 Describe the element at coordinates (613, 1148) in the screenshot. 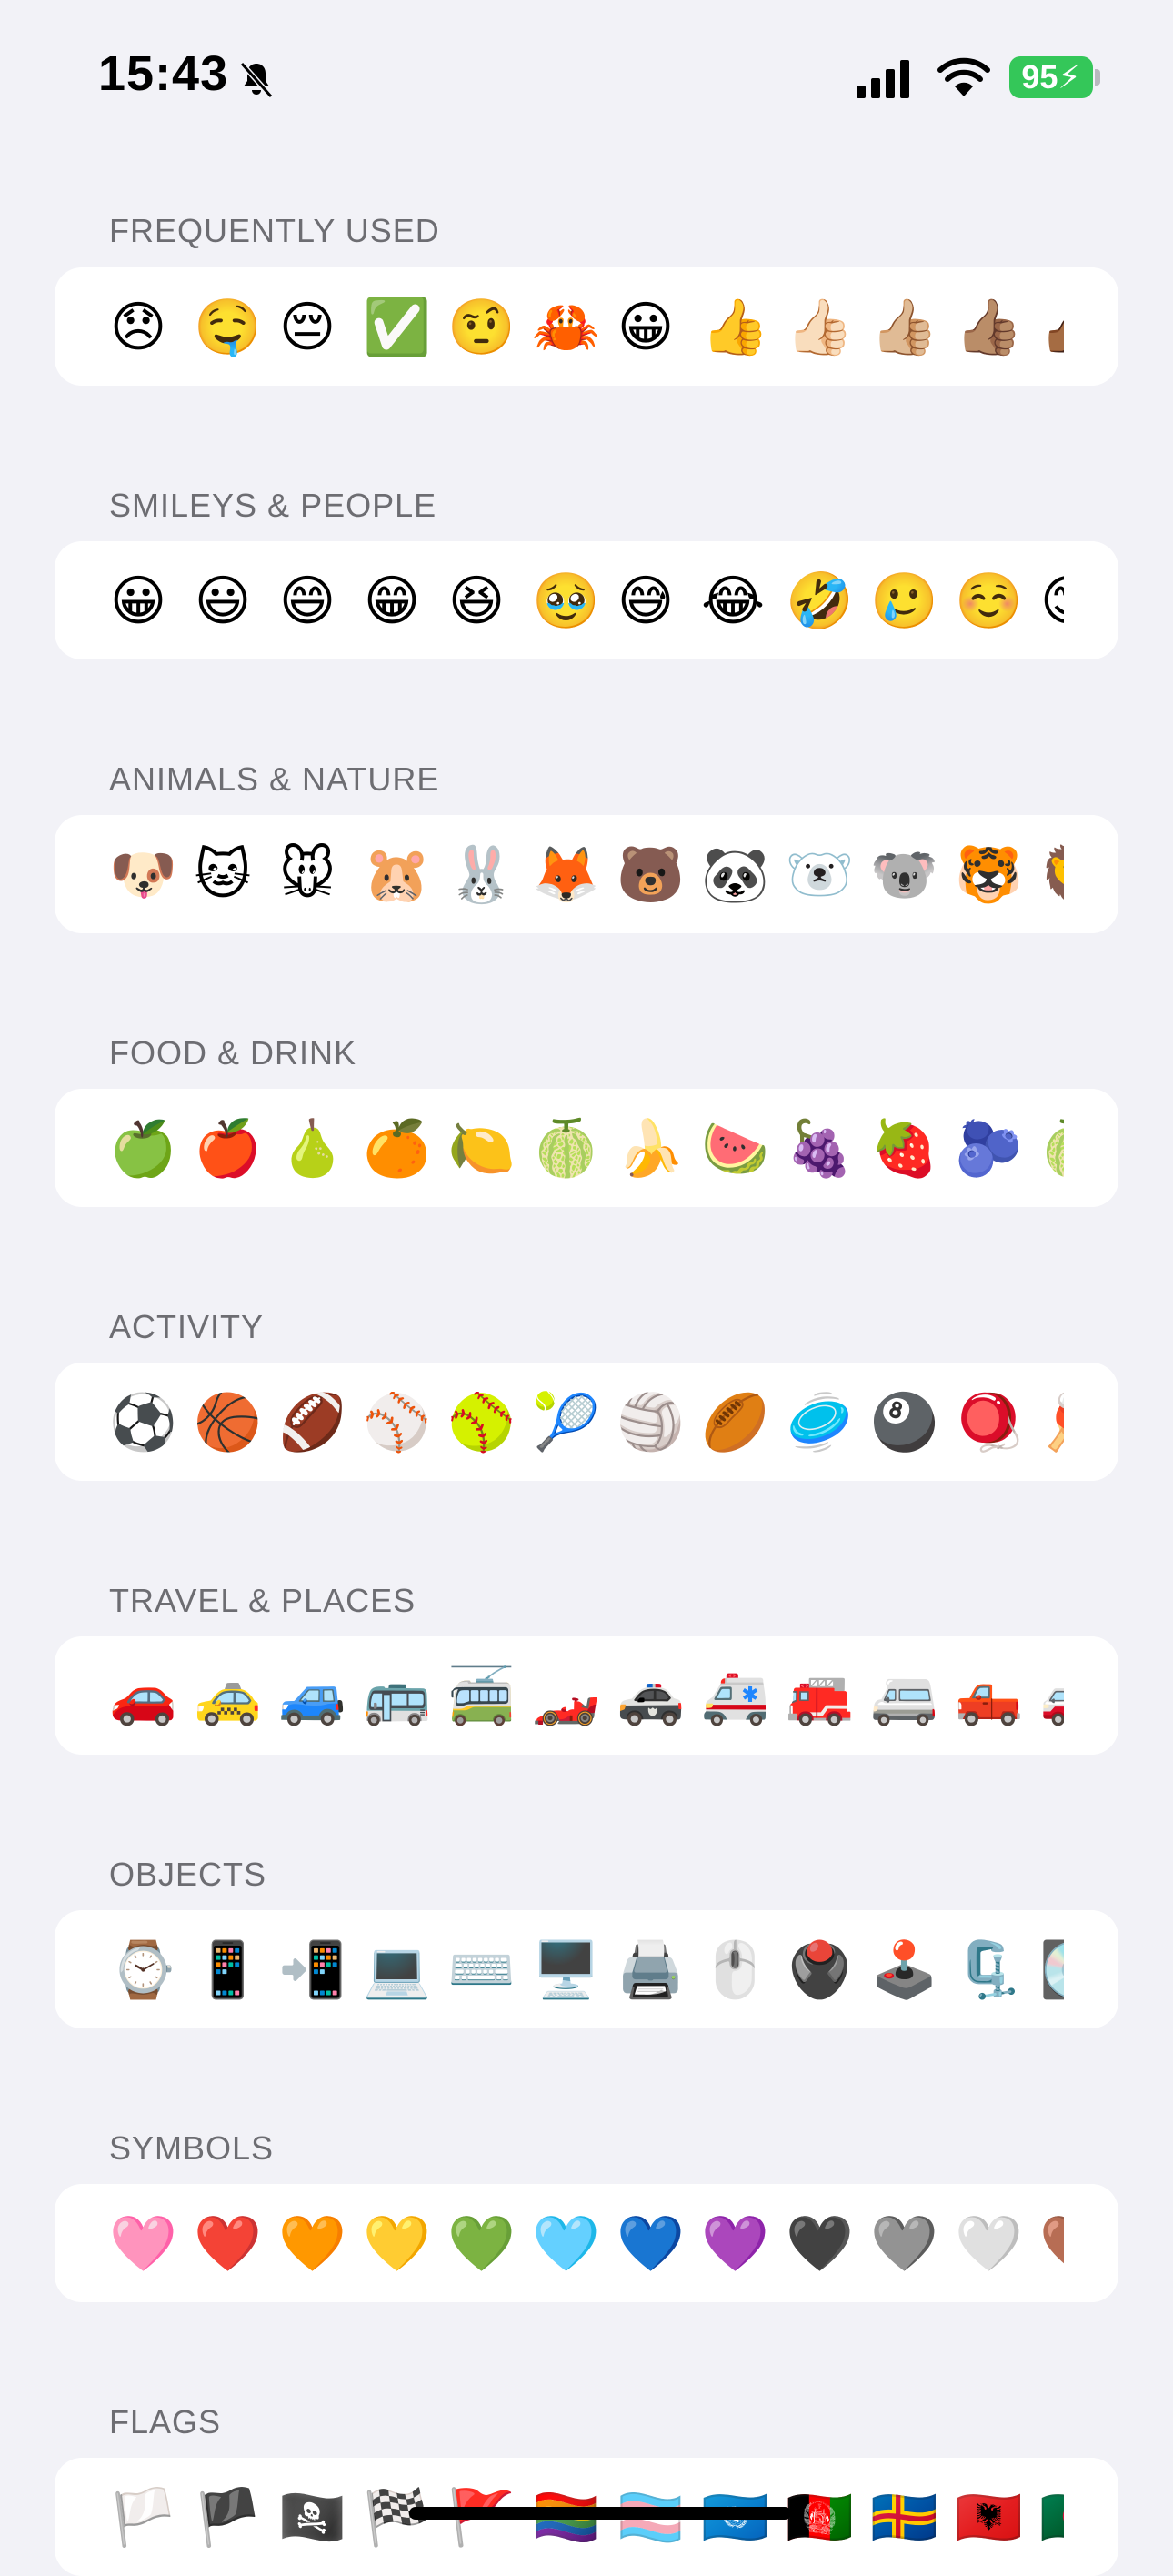

I see `emoji-scroll-row: 🍏🍎🍐🍊🍋🍈🍌🍉🍇🍓🫐🍈` at that location.